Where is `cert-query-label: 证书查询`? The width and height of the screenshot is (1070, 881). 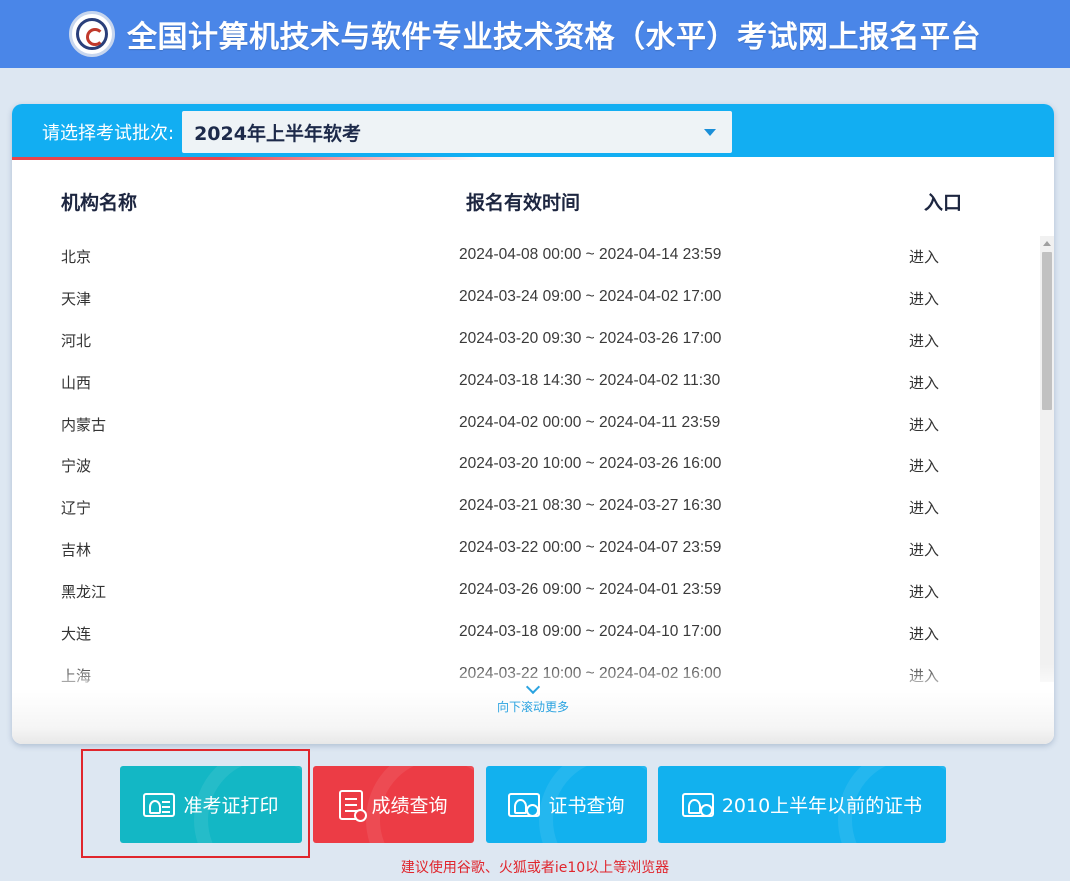 cert-query-label: 证书查询 is located at coordinates (586, 806).